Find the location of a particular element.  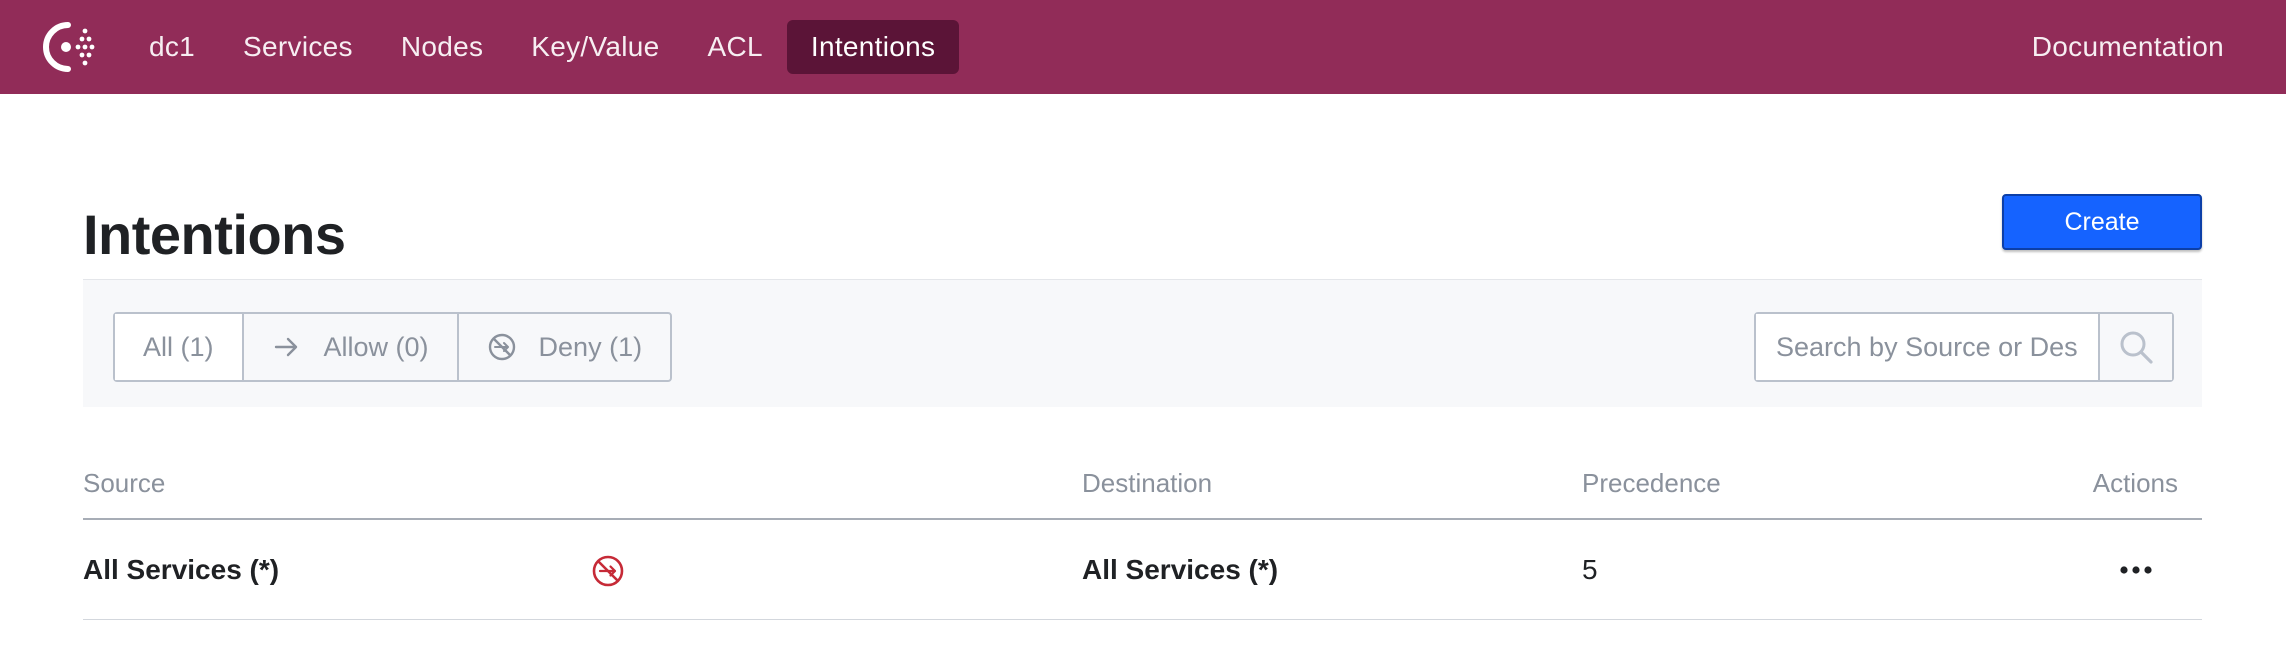

column-header-actions: Actions is located at coordinates (2135, 483).